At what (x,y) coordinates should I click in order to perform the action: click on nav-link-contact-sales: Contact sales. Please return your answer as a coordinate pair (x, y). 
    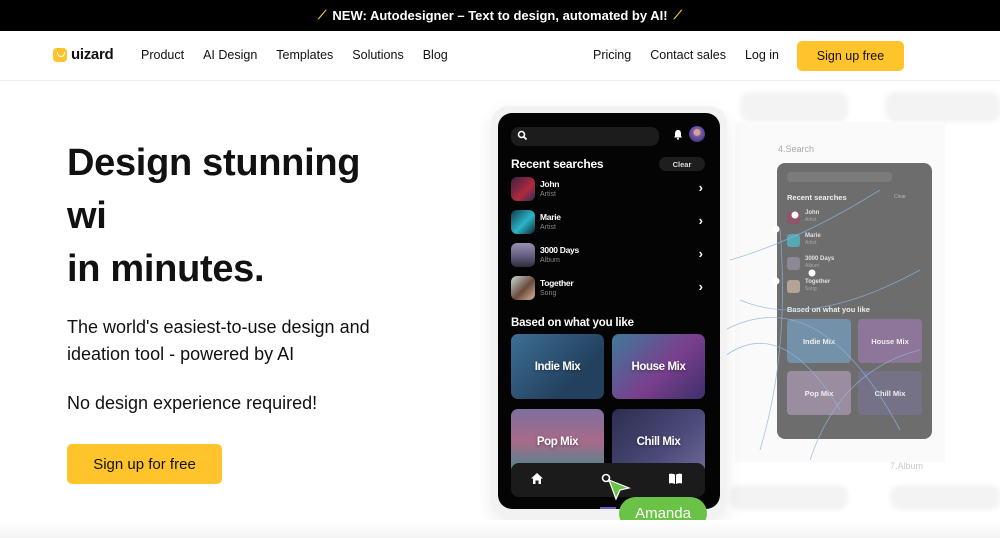
    Looking at the image, I should click on (688, 55).